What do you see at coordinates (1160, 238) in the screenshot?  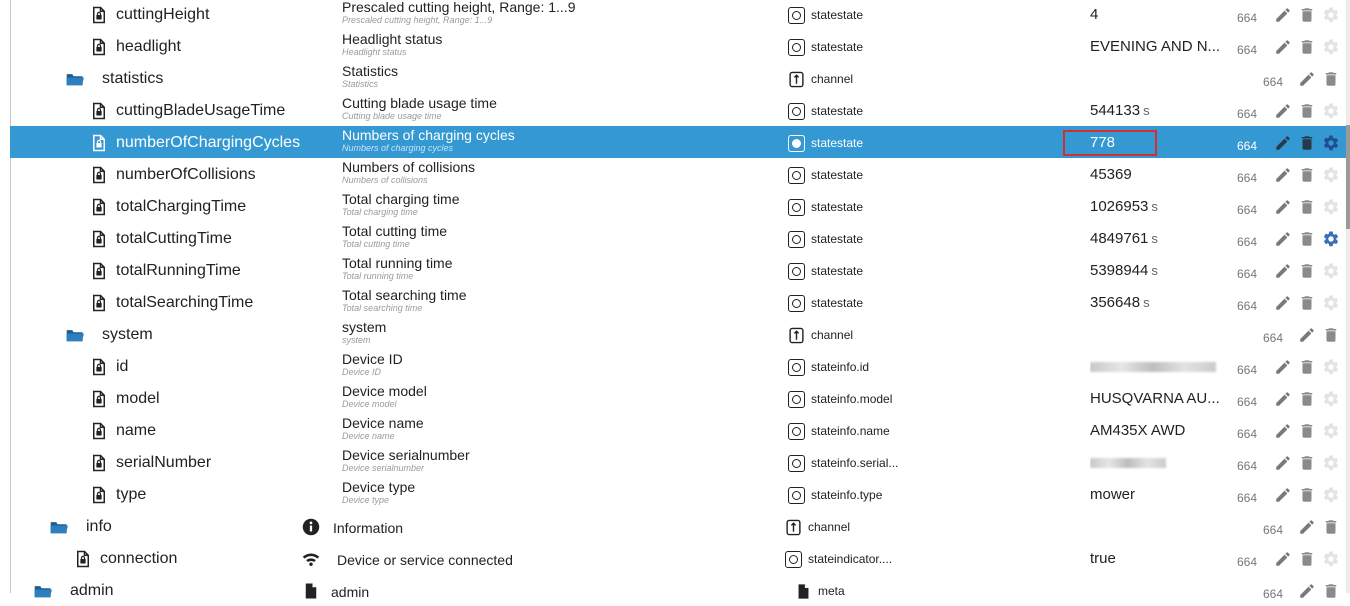 I see `value-cell: 4849761 s` at bounding box center [1160, 238].